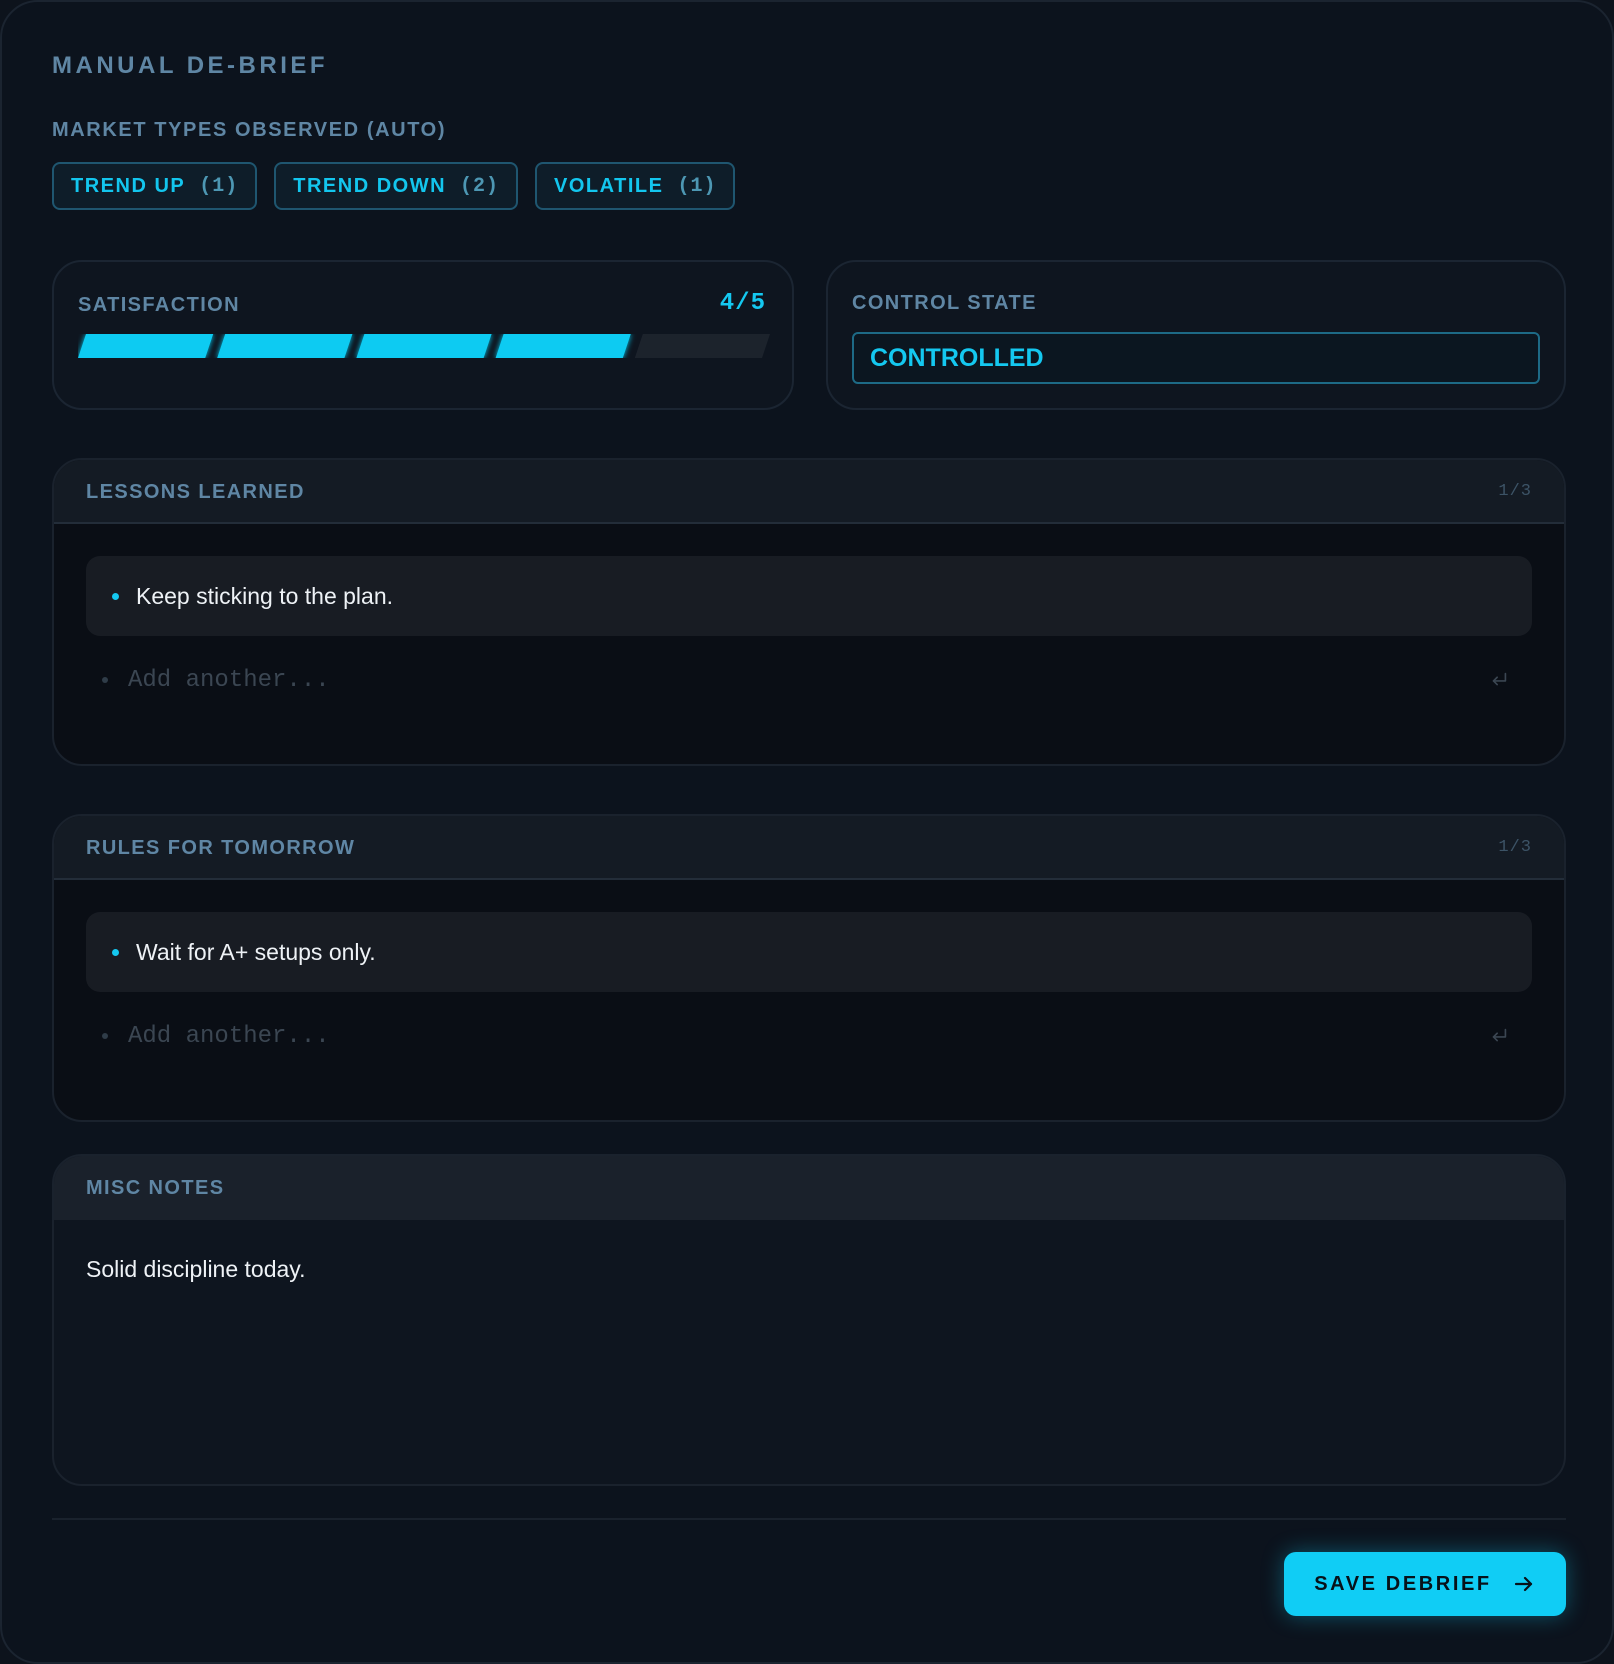 This screenshot has width=1614, height=1664. I want to click on control-state-label: CONTROL STATE, so click(944, 303).